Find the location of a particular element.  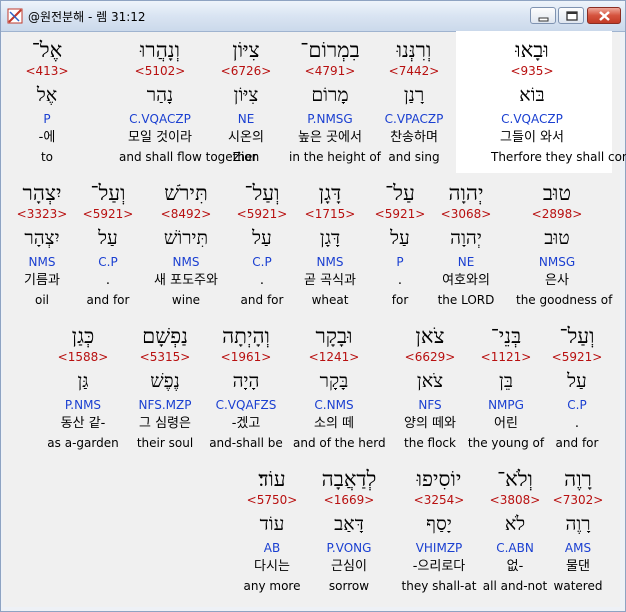

word-card: וְלֹא־ <3808> לֹא C.ABN 없-all and-not is located at coordinates (515, 530).